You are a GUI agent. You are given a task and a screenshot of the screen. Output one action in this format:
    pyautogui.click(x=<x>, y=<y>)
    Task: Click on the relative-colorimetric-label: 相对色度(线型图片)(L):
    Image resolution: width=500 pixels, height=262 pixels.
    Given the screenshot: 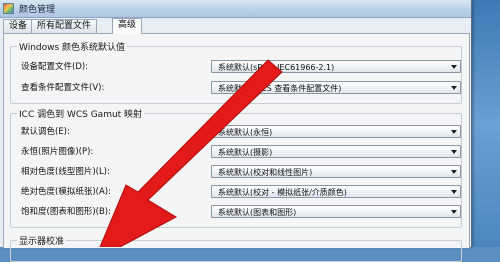 What is the action you would take?
    pyautogui.click(x=65, y=172)
    